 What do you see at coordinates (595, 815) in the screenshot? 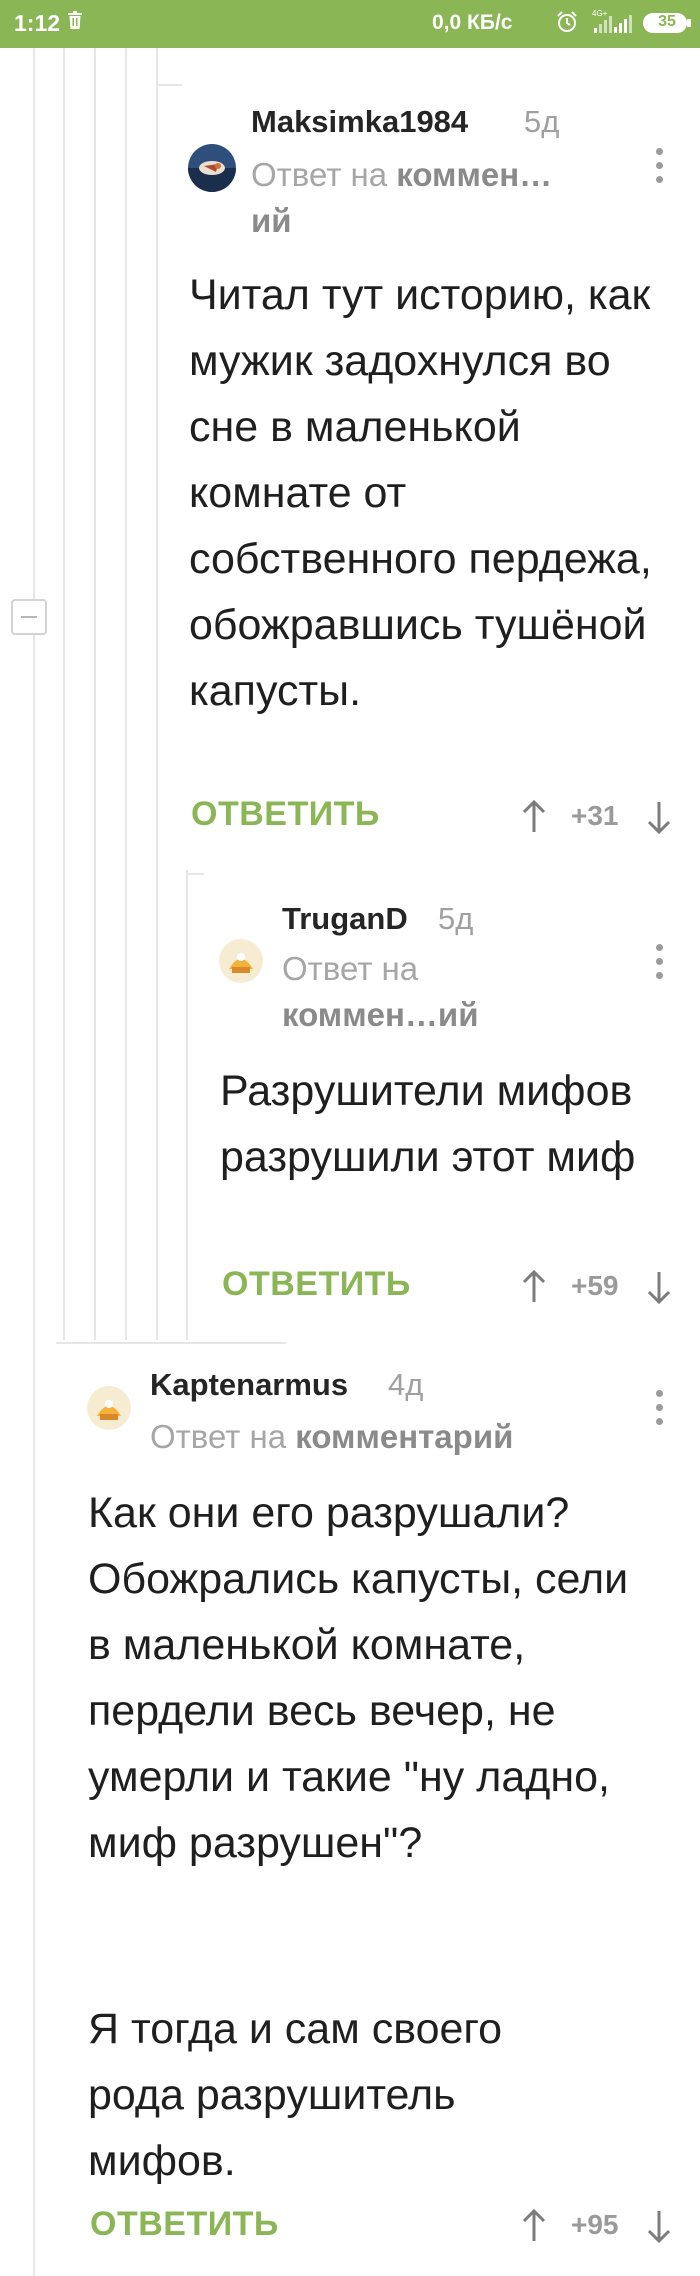
I see `rating: +31` at bounding box center [595, 815].